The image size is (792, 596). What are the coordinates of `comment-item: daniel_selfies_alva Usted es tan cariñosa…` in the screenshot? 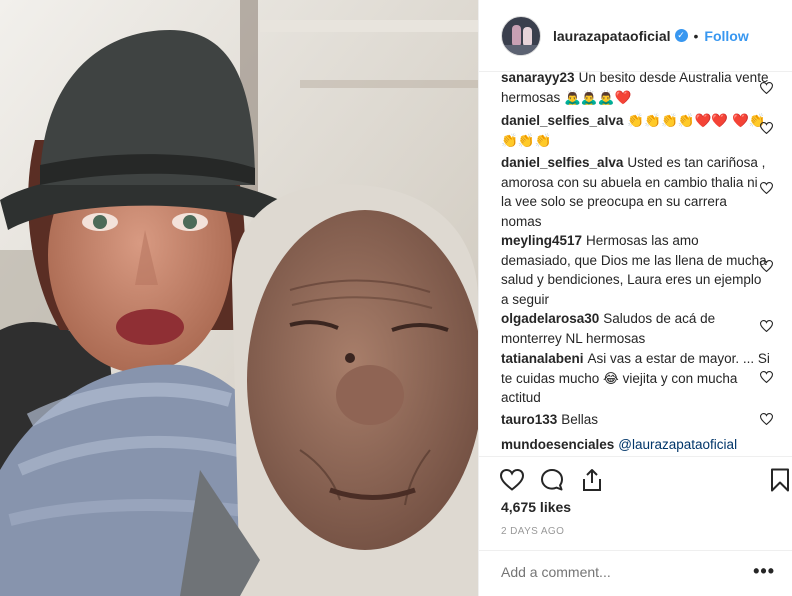 It's located at (636, 192).